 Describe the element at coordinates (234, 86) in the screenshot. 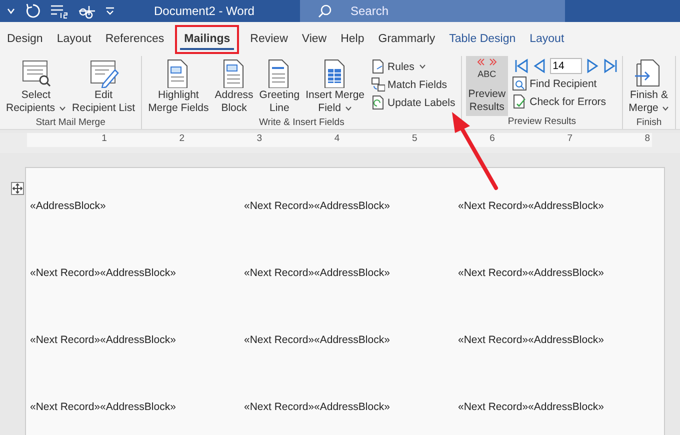

I see `ribbon-button: Address Block` at that location.